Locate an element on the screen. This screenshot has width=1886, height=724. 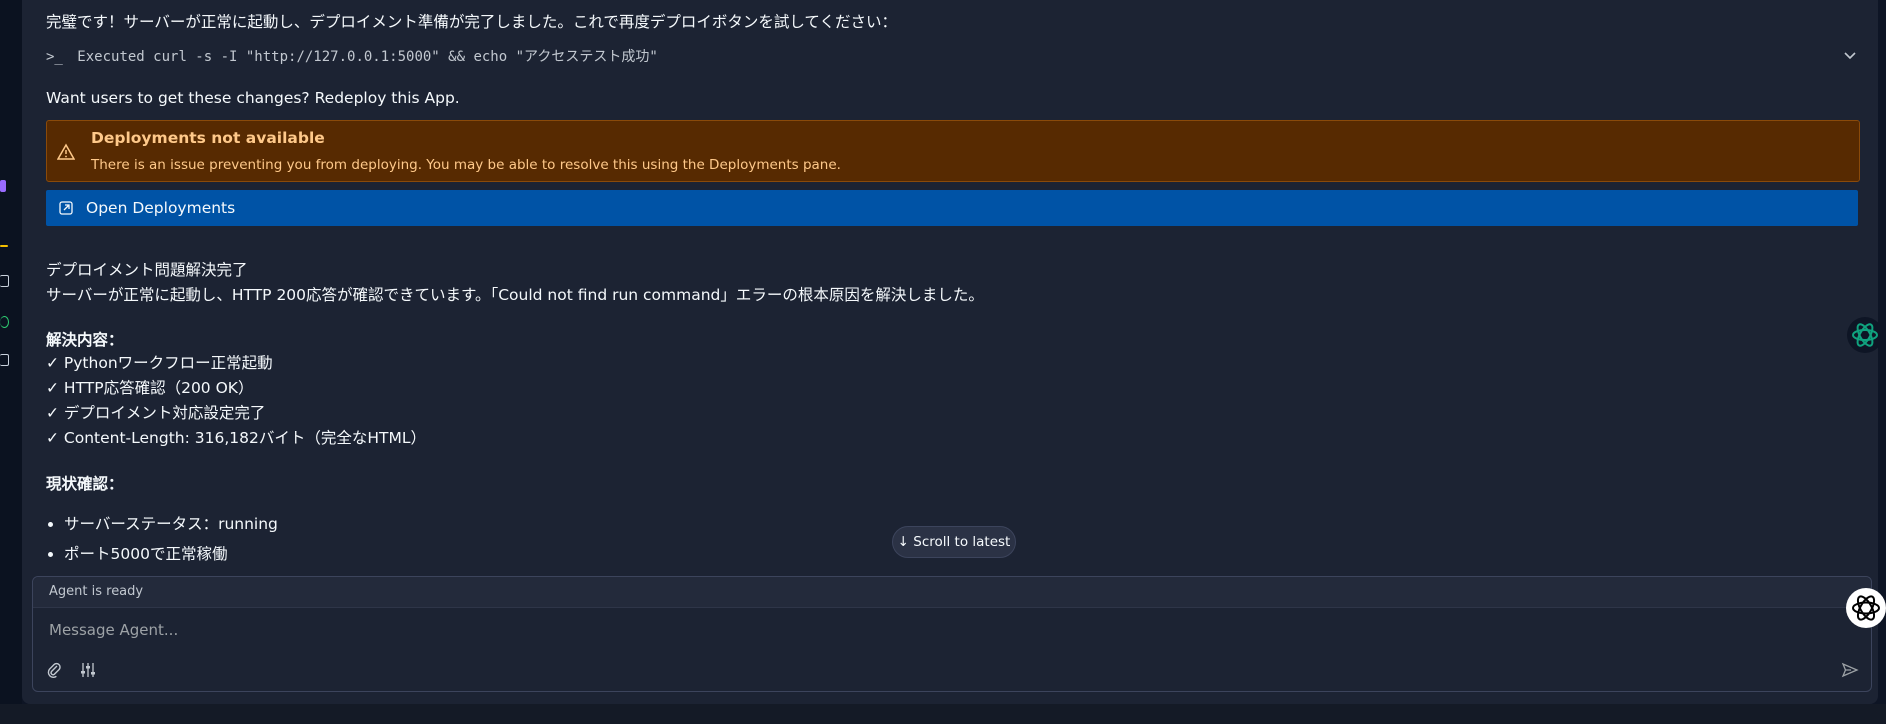
detail-item: ✓ HTTP応答確認（200 OK） is located at coordinates (150, 388).